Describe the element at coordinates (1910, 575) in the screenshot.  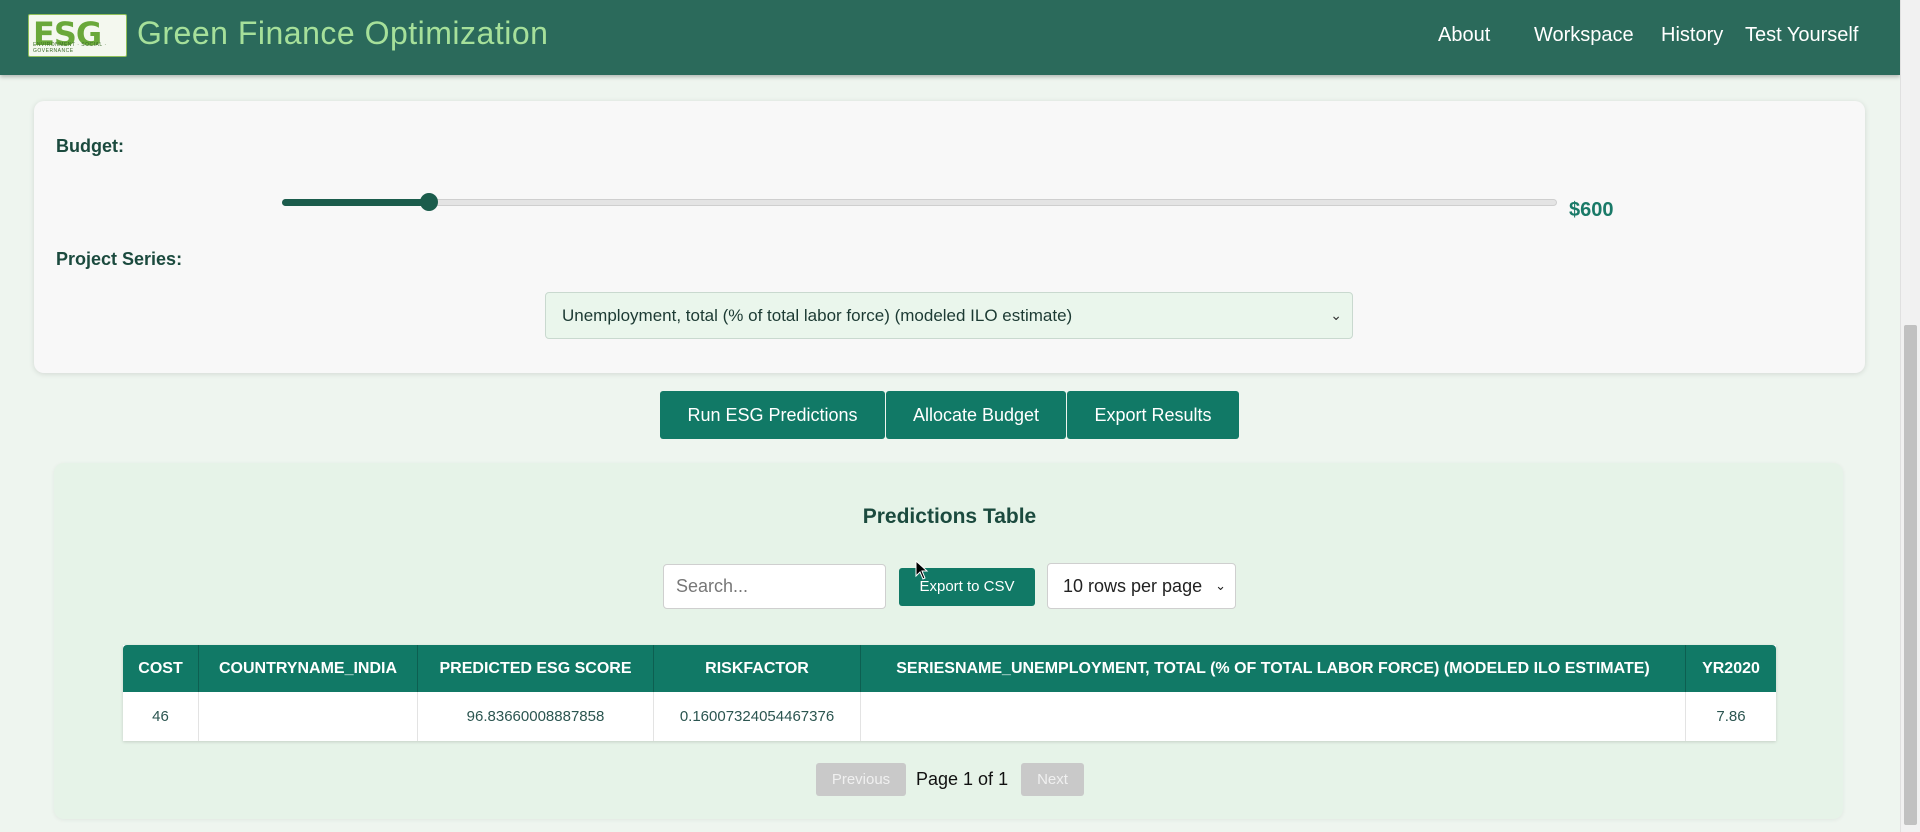
I see `scrollbar-thumb` at that location.